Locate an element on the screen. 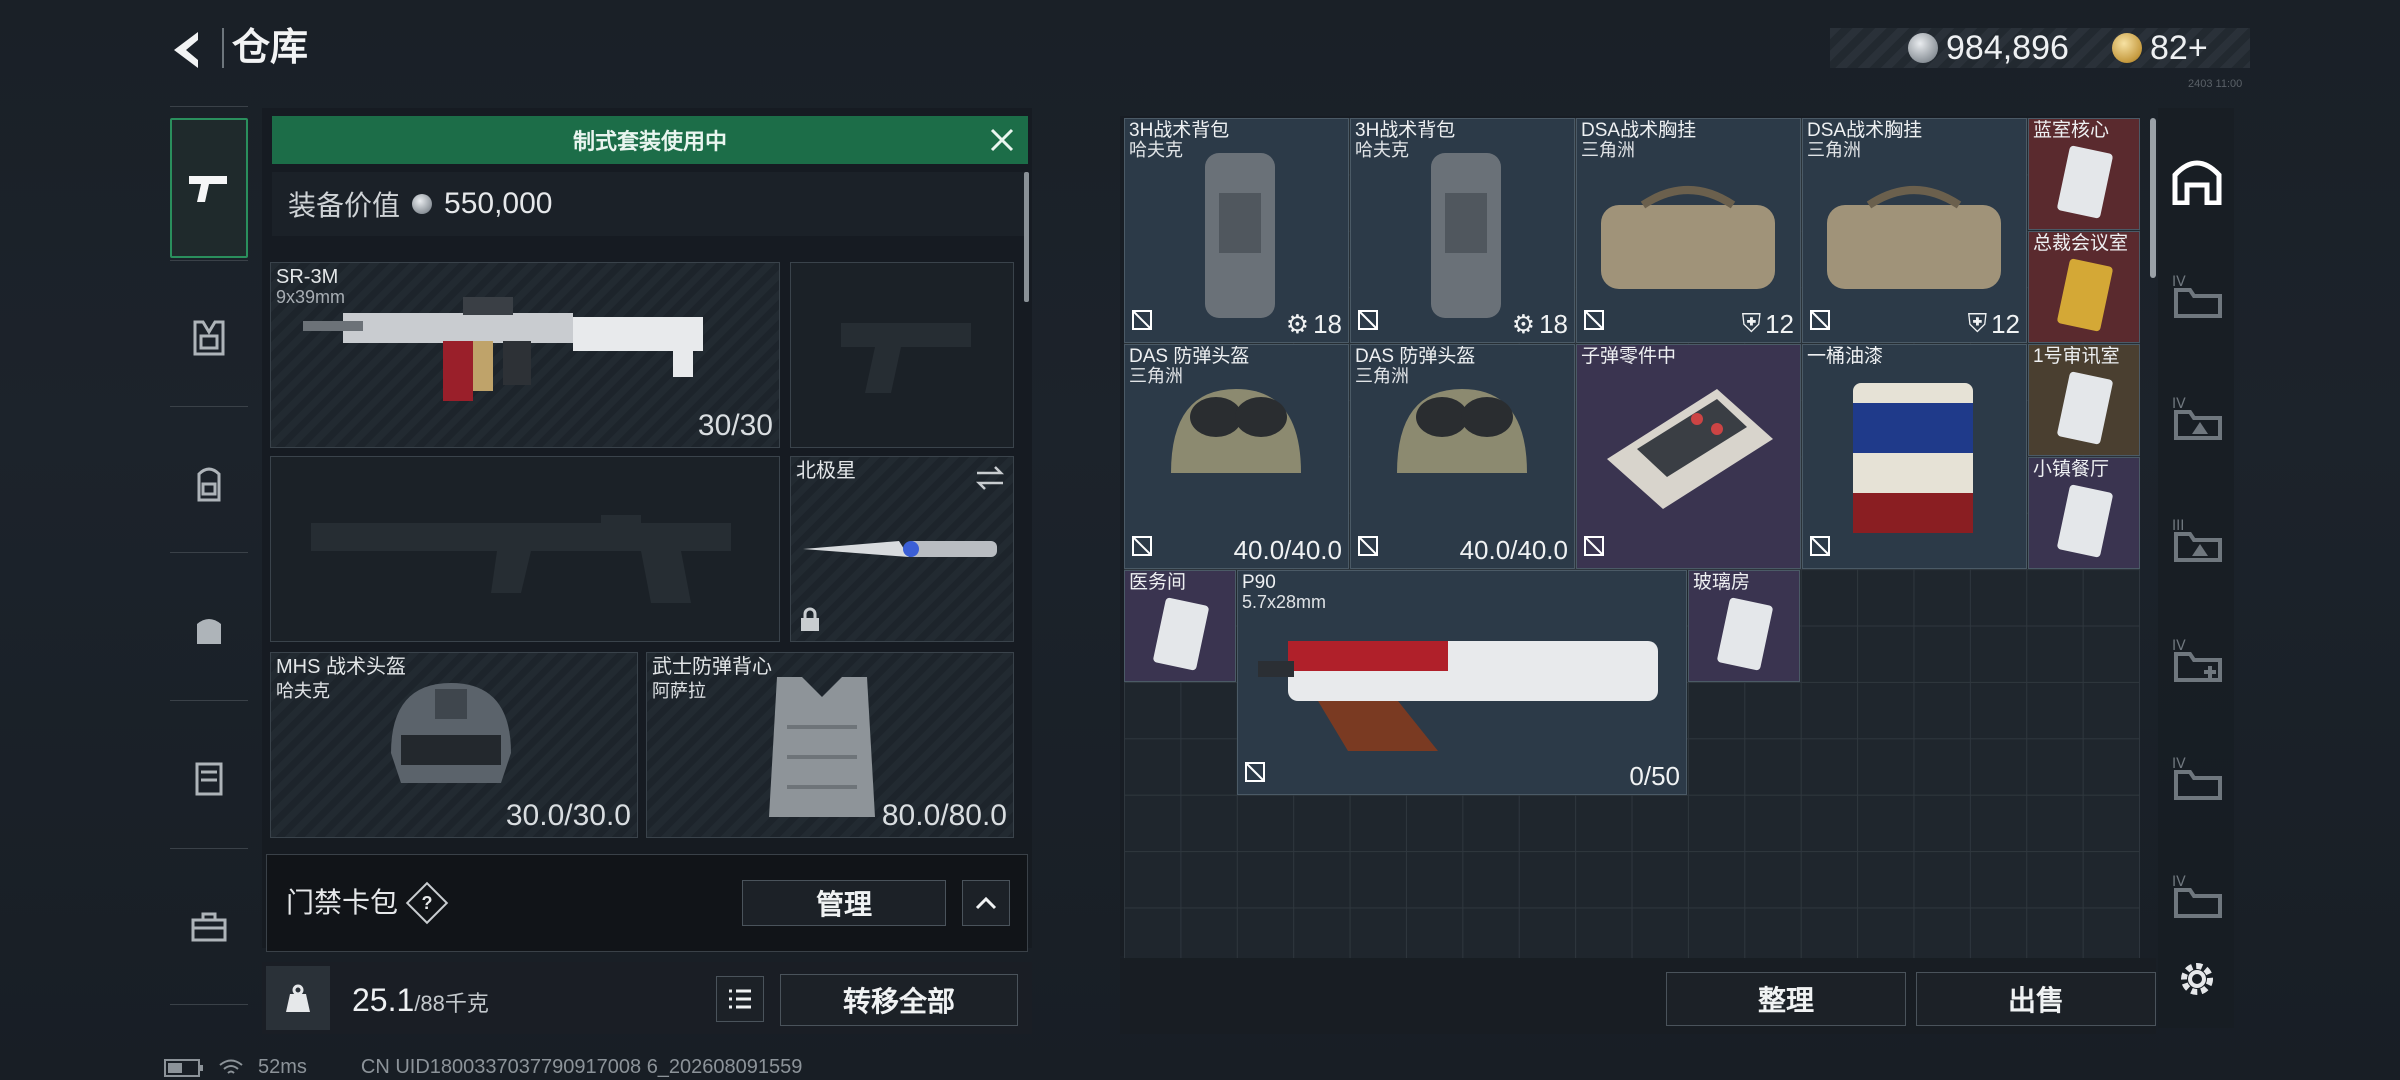 The width and height of the screenshot is (2400, 1080). item-name: 蓝室核心 is located at coordinates (2071, 130).